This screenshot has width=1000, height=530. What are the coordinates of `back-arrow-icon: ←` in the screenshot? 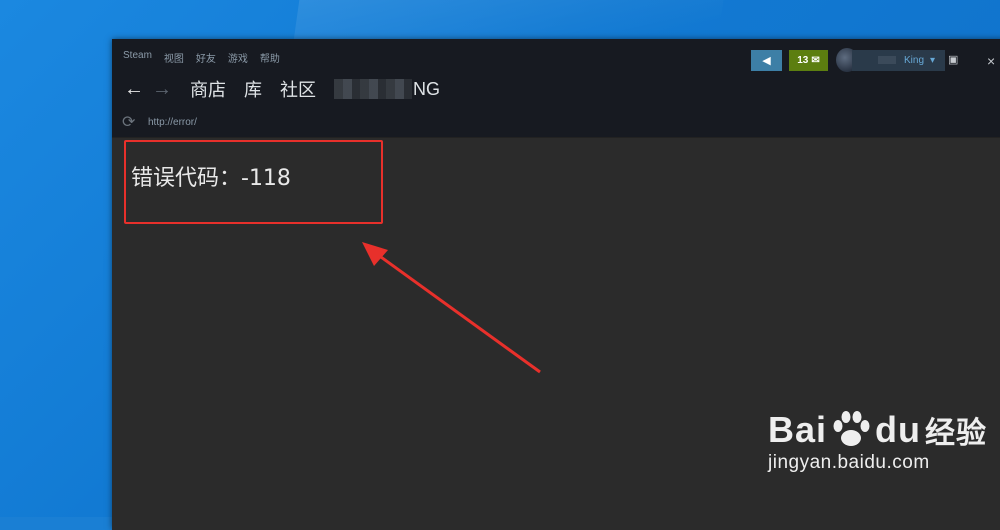 It's located at (134, 89).